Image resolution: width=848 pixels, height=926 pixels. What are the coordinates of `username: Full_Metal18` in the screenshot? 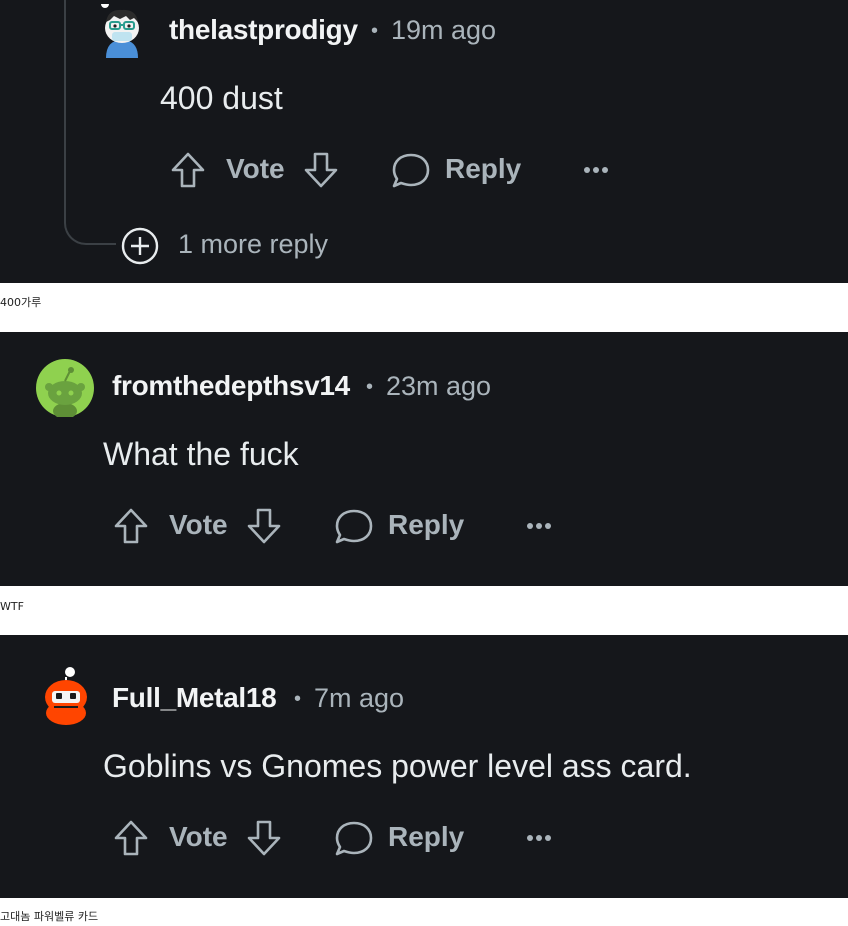 It's located at (194, 698).